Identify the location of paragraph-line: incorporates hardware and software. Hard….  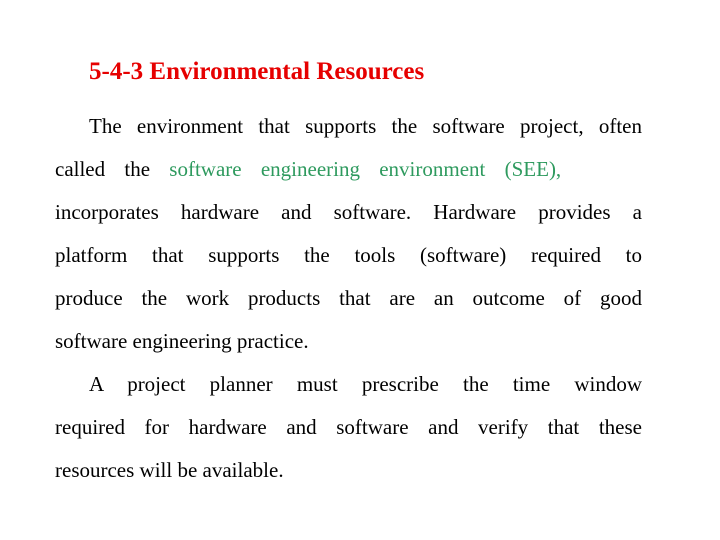
(348, 212).